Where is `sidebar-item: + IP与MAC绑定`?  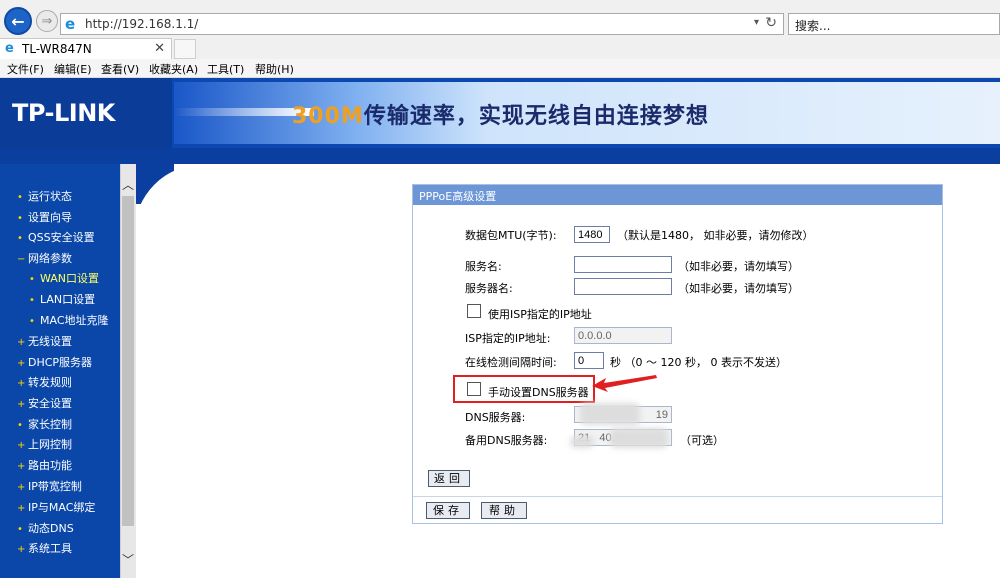
sidebar-item: + IP与MAC绑定 is located at coordinates (56, 507).